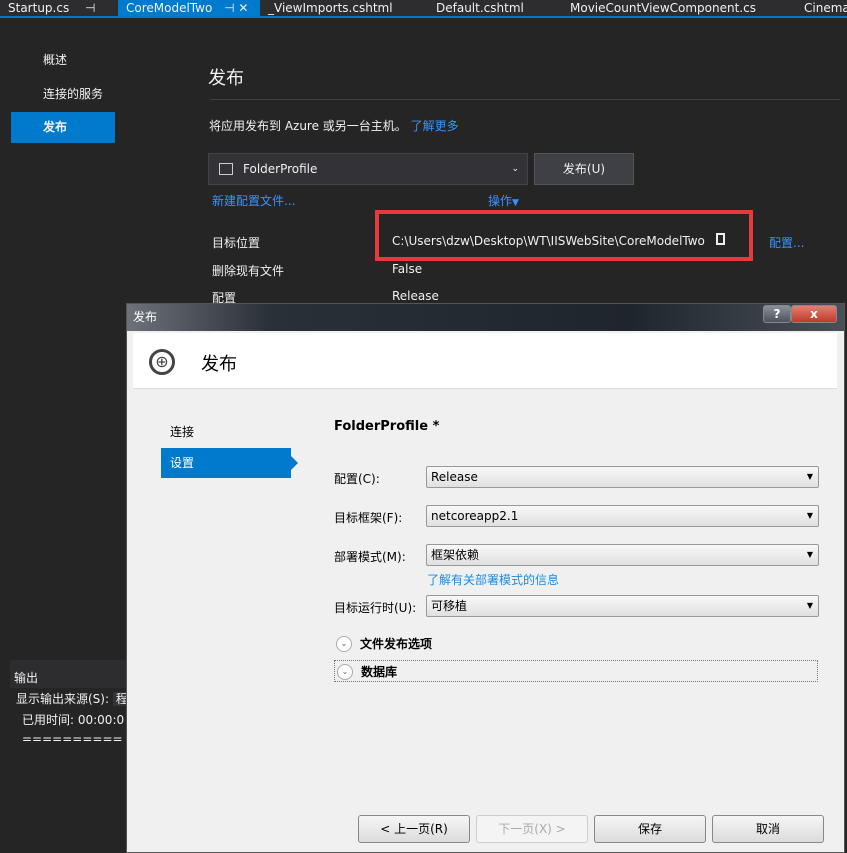  I want to click on profile-dropdown: FolderProfile ⌄, so click(368, 169).